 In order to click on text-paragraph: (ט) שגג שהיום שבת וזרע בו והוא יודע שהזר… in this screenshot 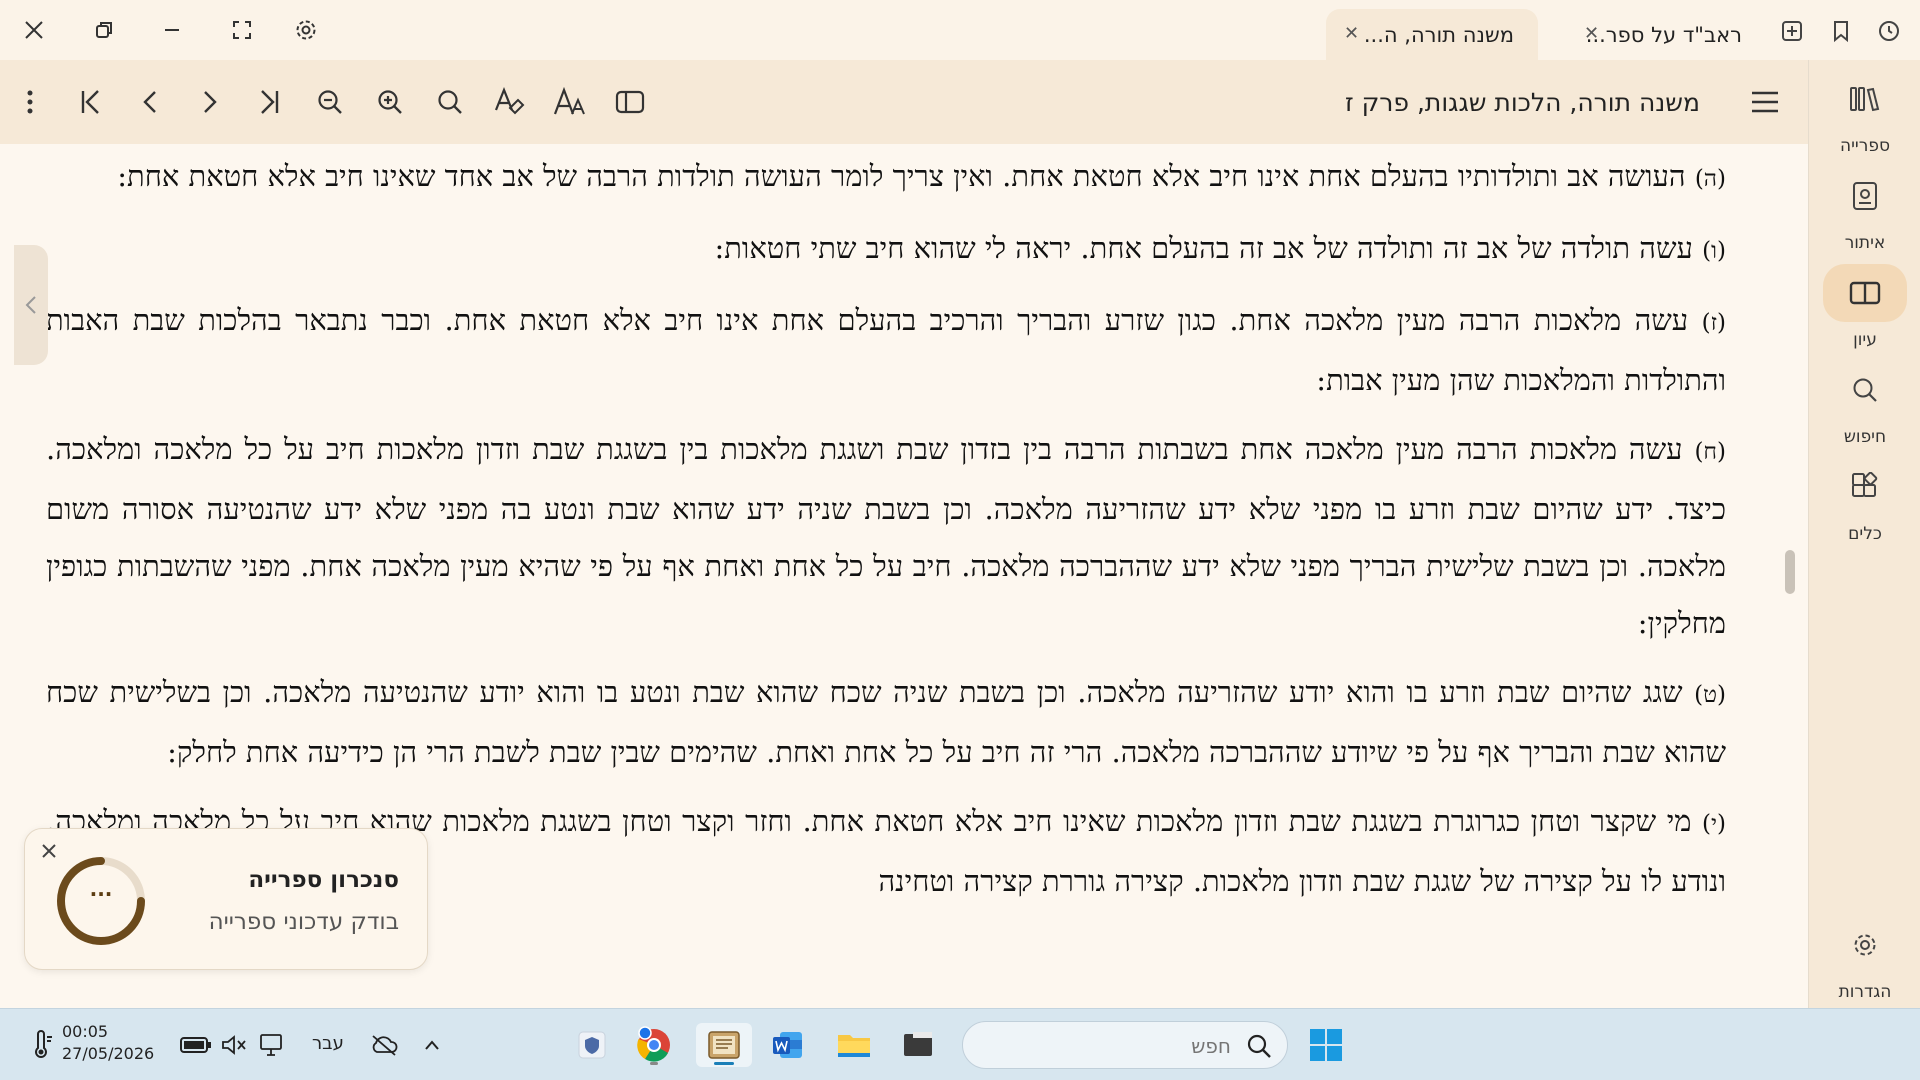, I will do `click(886, 722)`.